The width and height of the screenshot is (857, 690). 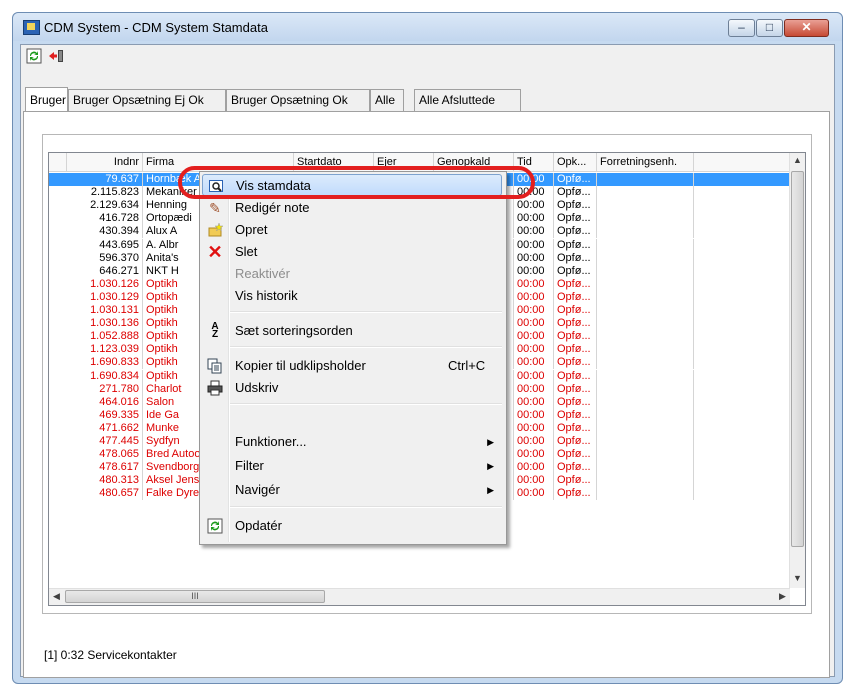 What do you see at coordinates (419, 596) in the screenshot?
I see `horizontal-scrollbar: ◀ III ▶` at bounding box center [419, 596].